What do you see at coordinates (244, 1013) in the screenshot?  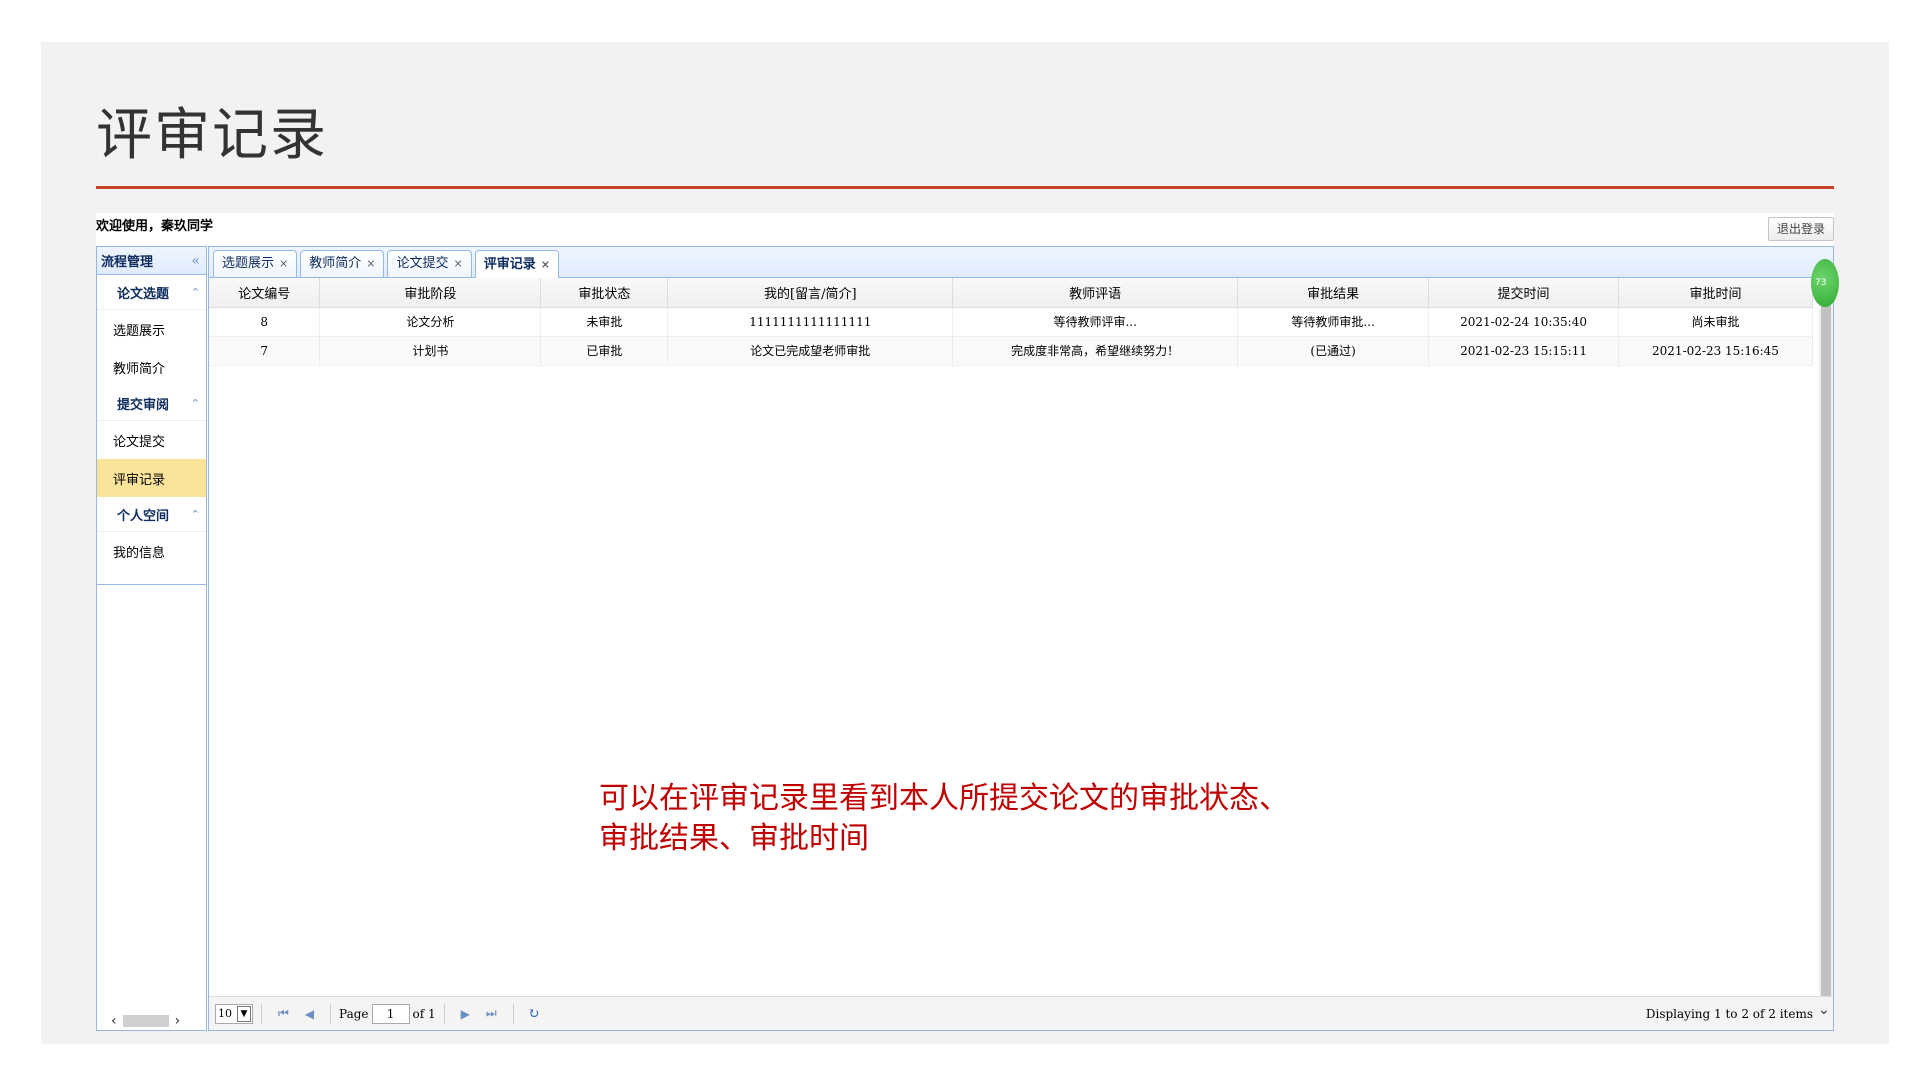 I see `chevron-down-icon: ▼` at bounding box center [244, 1013].